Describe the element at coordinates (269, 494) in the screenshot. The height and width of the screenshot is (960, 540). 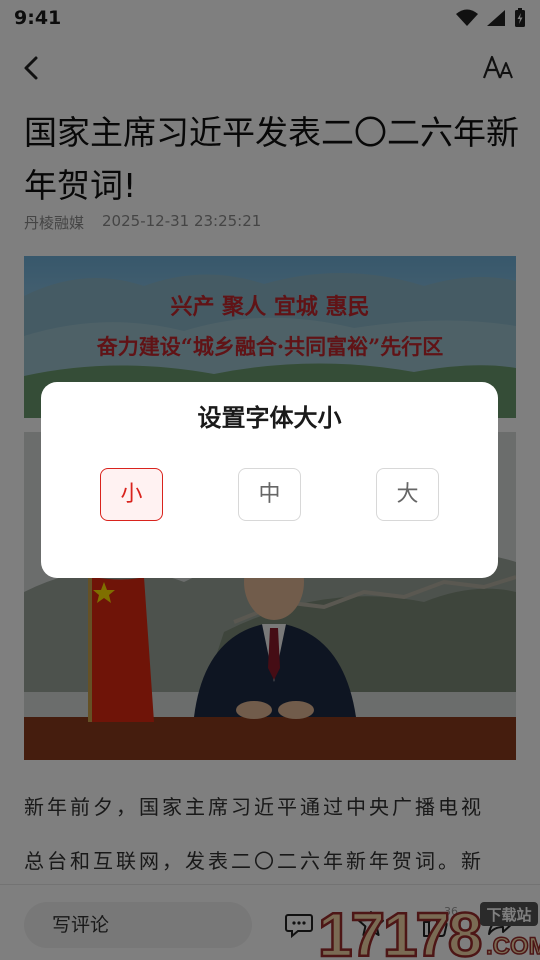
I see `font-size-medium-button: 中` at that location.